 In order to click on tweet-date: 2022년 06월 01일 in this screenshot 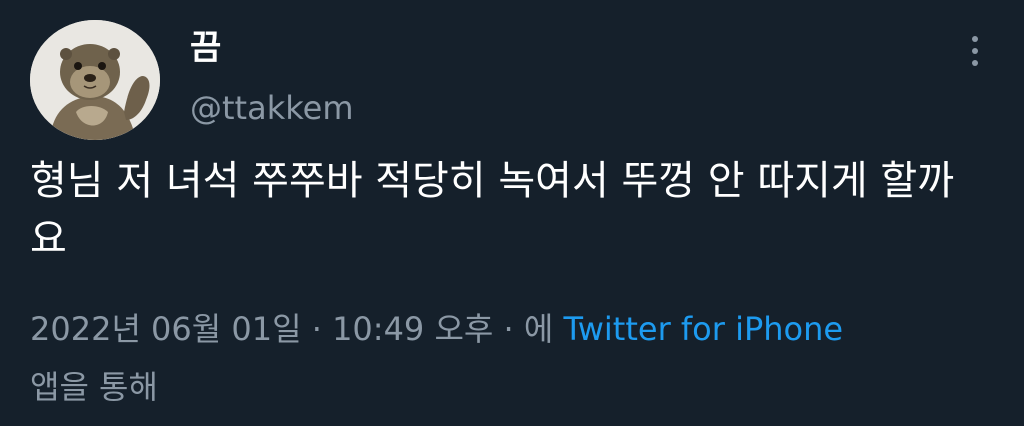, I will do `click(166, 329)`.